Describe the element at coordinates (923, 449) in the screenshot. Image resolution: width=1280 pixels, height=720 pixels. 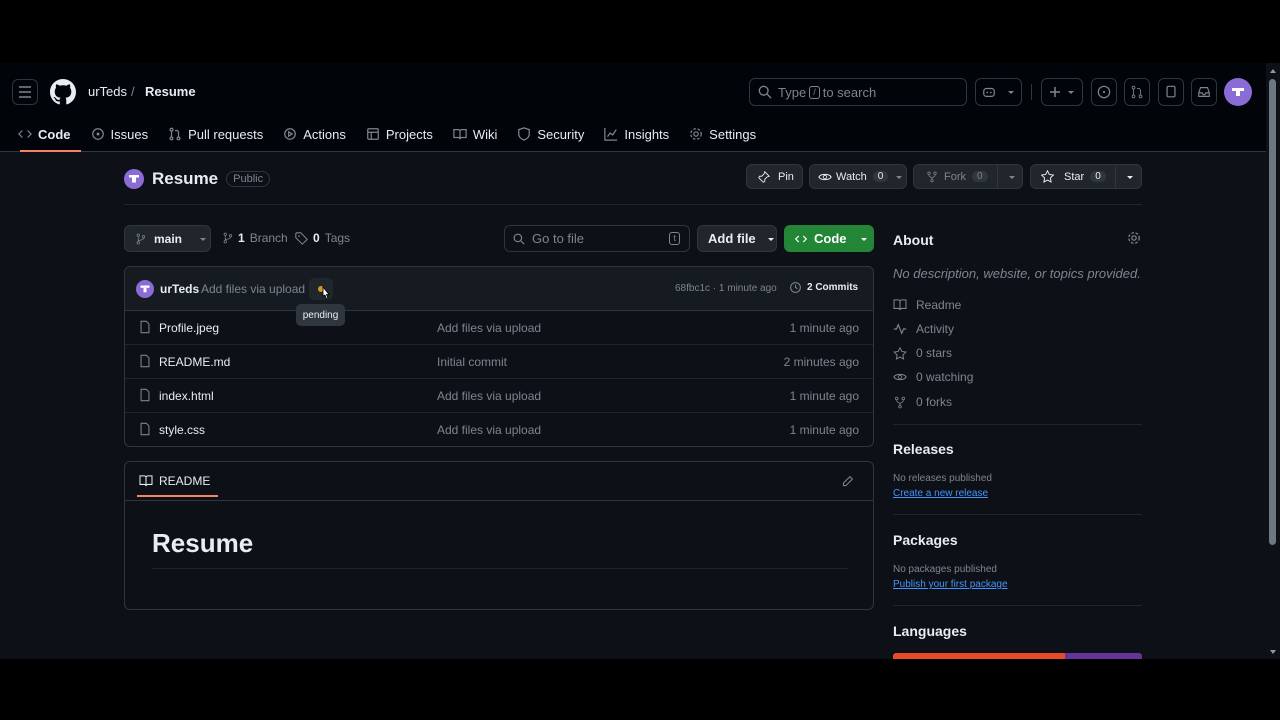
I see `releases-title: Releases` at that location.